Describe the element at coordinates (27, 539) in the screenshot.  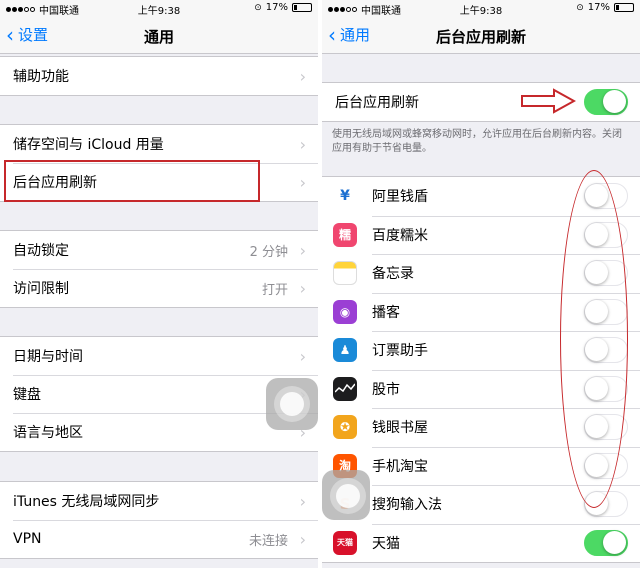
I see `row-label: VPN` at that location.